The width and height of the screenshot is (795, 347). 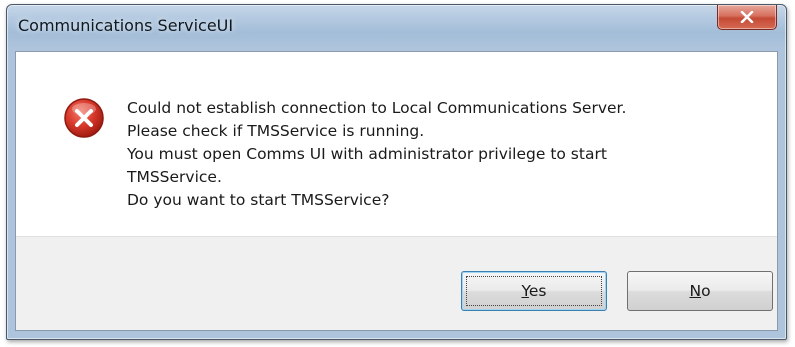 What do you see at coordinates (525, 291) in the screenshot?
I see `yes-access-key: Y` at bounding box center [525, 291].